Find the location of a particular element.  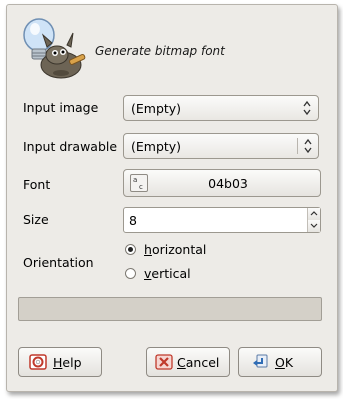

input-drawable-combo: (Empty) is located at coordinates (221, 146).